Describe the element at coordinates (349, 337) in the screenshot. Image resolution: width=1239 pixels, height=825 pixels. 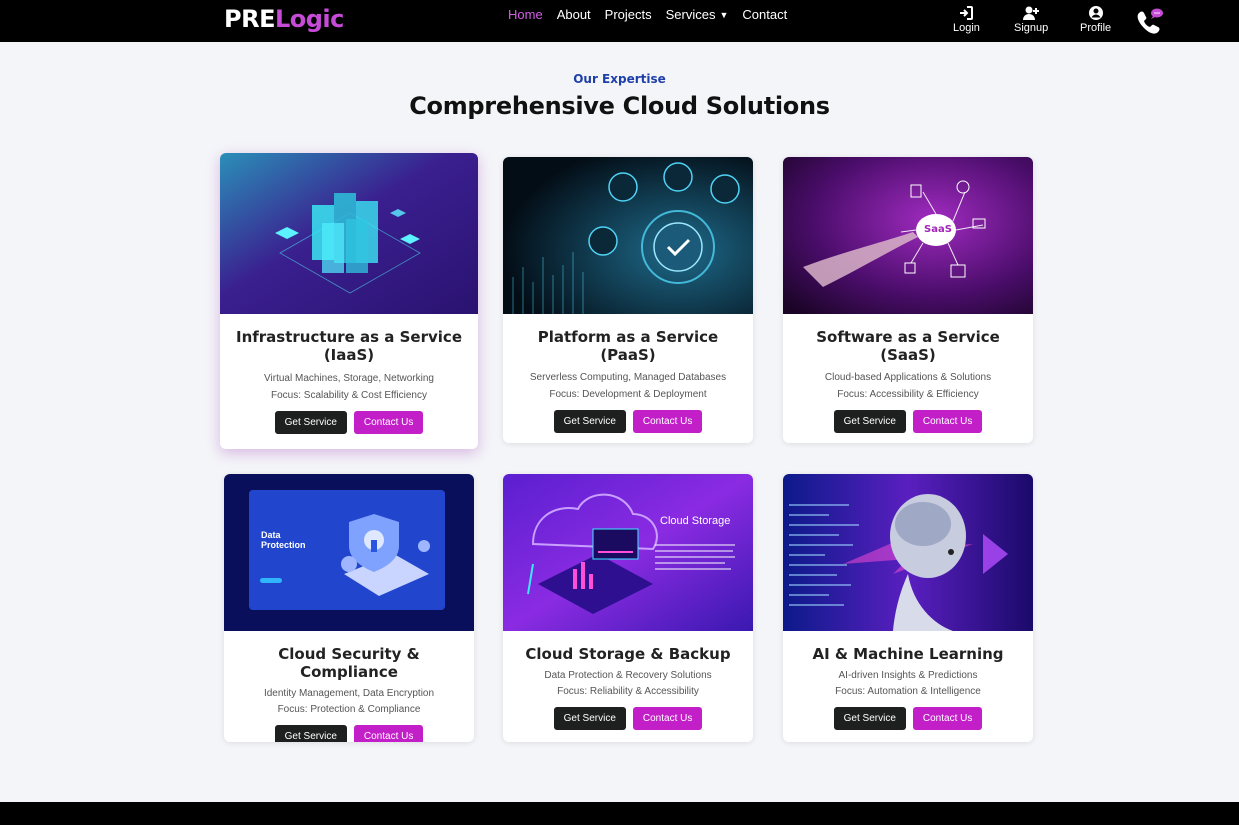
I see `card-title-iaas-line1: Infrastructure as a Service` at that location.